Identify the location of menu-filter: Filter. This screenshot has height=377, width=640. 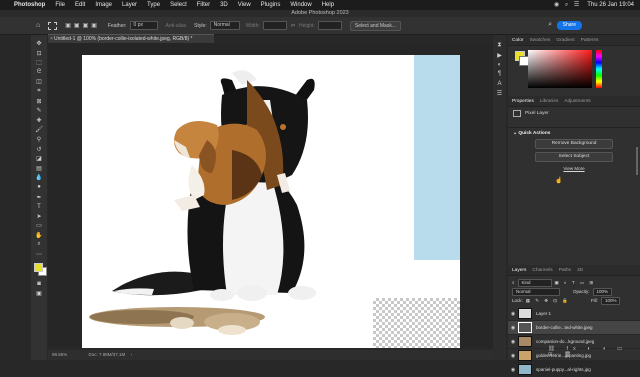
(203, 5).